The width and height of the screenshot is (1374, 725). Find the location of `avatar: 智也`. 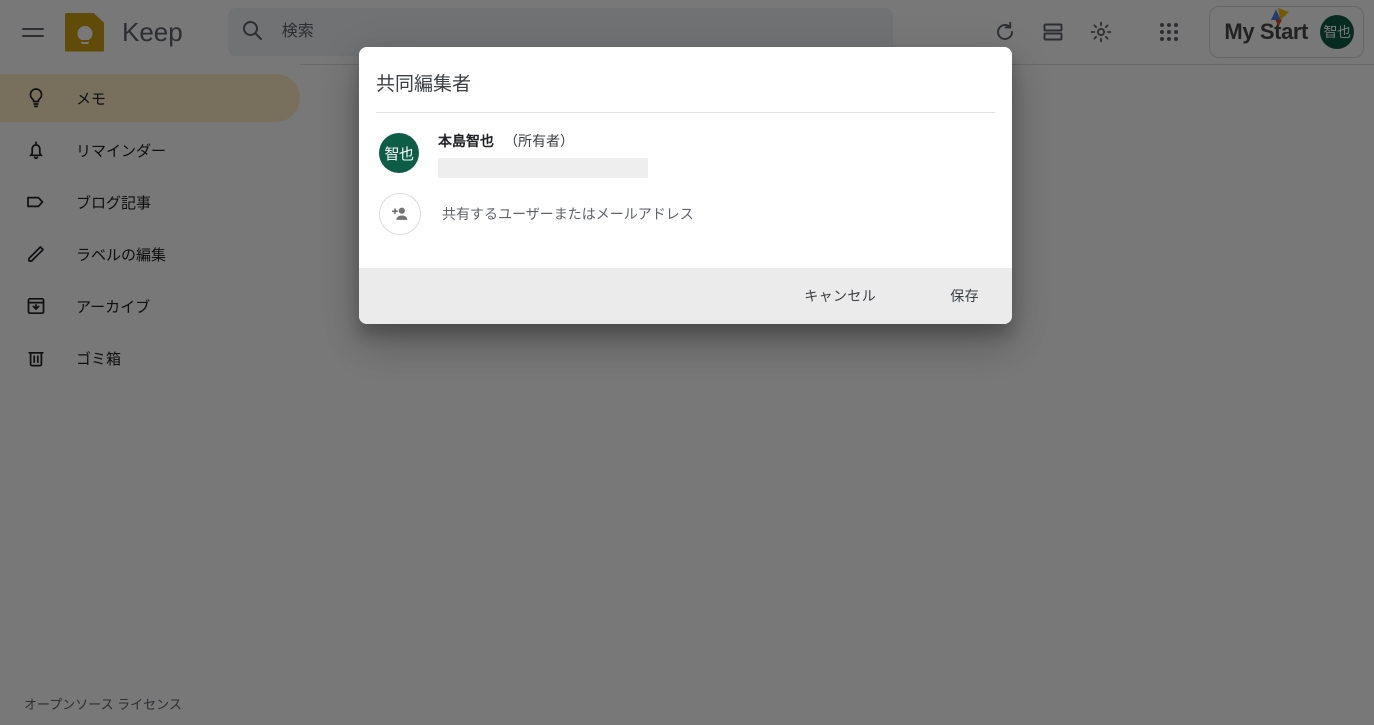

avatar: 智也 is located at coordinates (399, 153).